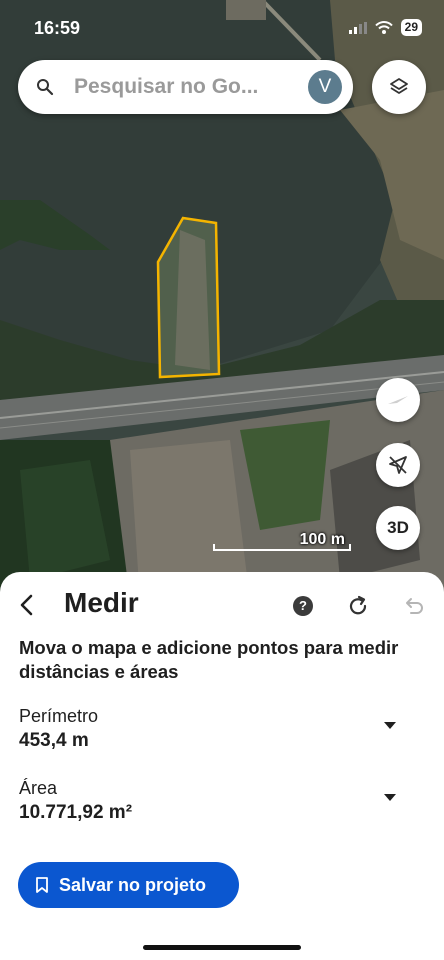 This screenshot has width=444, height=960. I want to click on compass-icon, so click(398, 400).